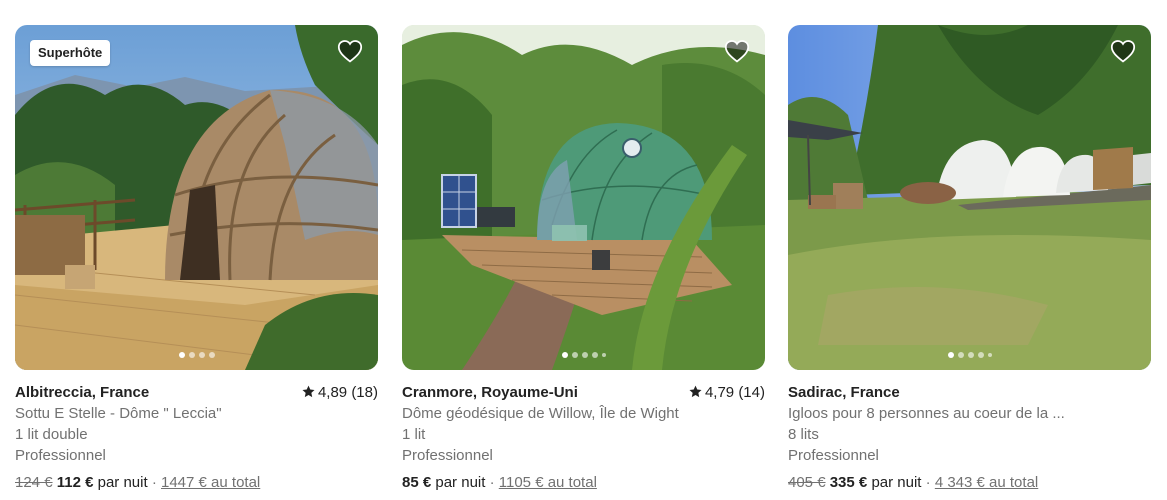 This screenshot has width=1167, height=500. What do you see at coordinates (118, 413) in the screenshot?
I see `listing-title: Sottu E Stelle - Dôme " Leccia"` at bounding box center [118, 413].